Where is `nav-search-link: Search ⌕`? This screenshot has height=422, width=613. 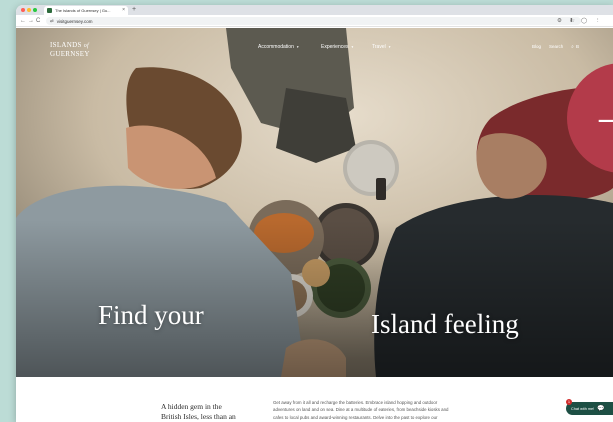
nav-search-link: Search ⌕ is located at coordinates (561, 46).